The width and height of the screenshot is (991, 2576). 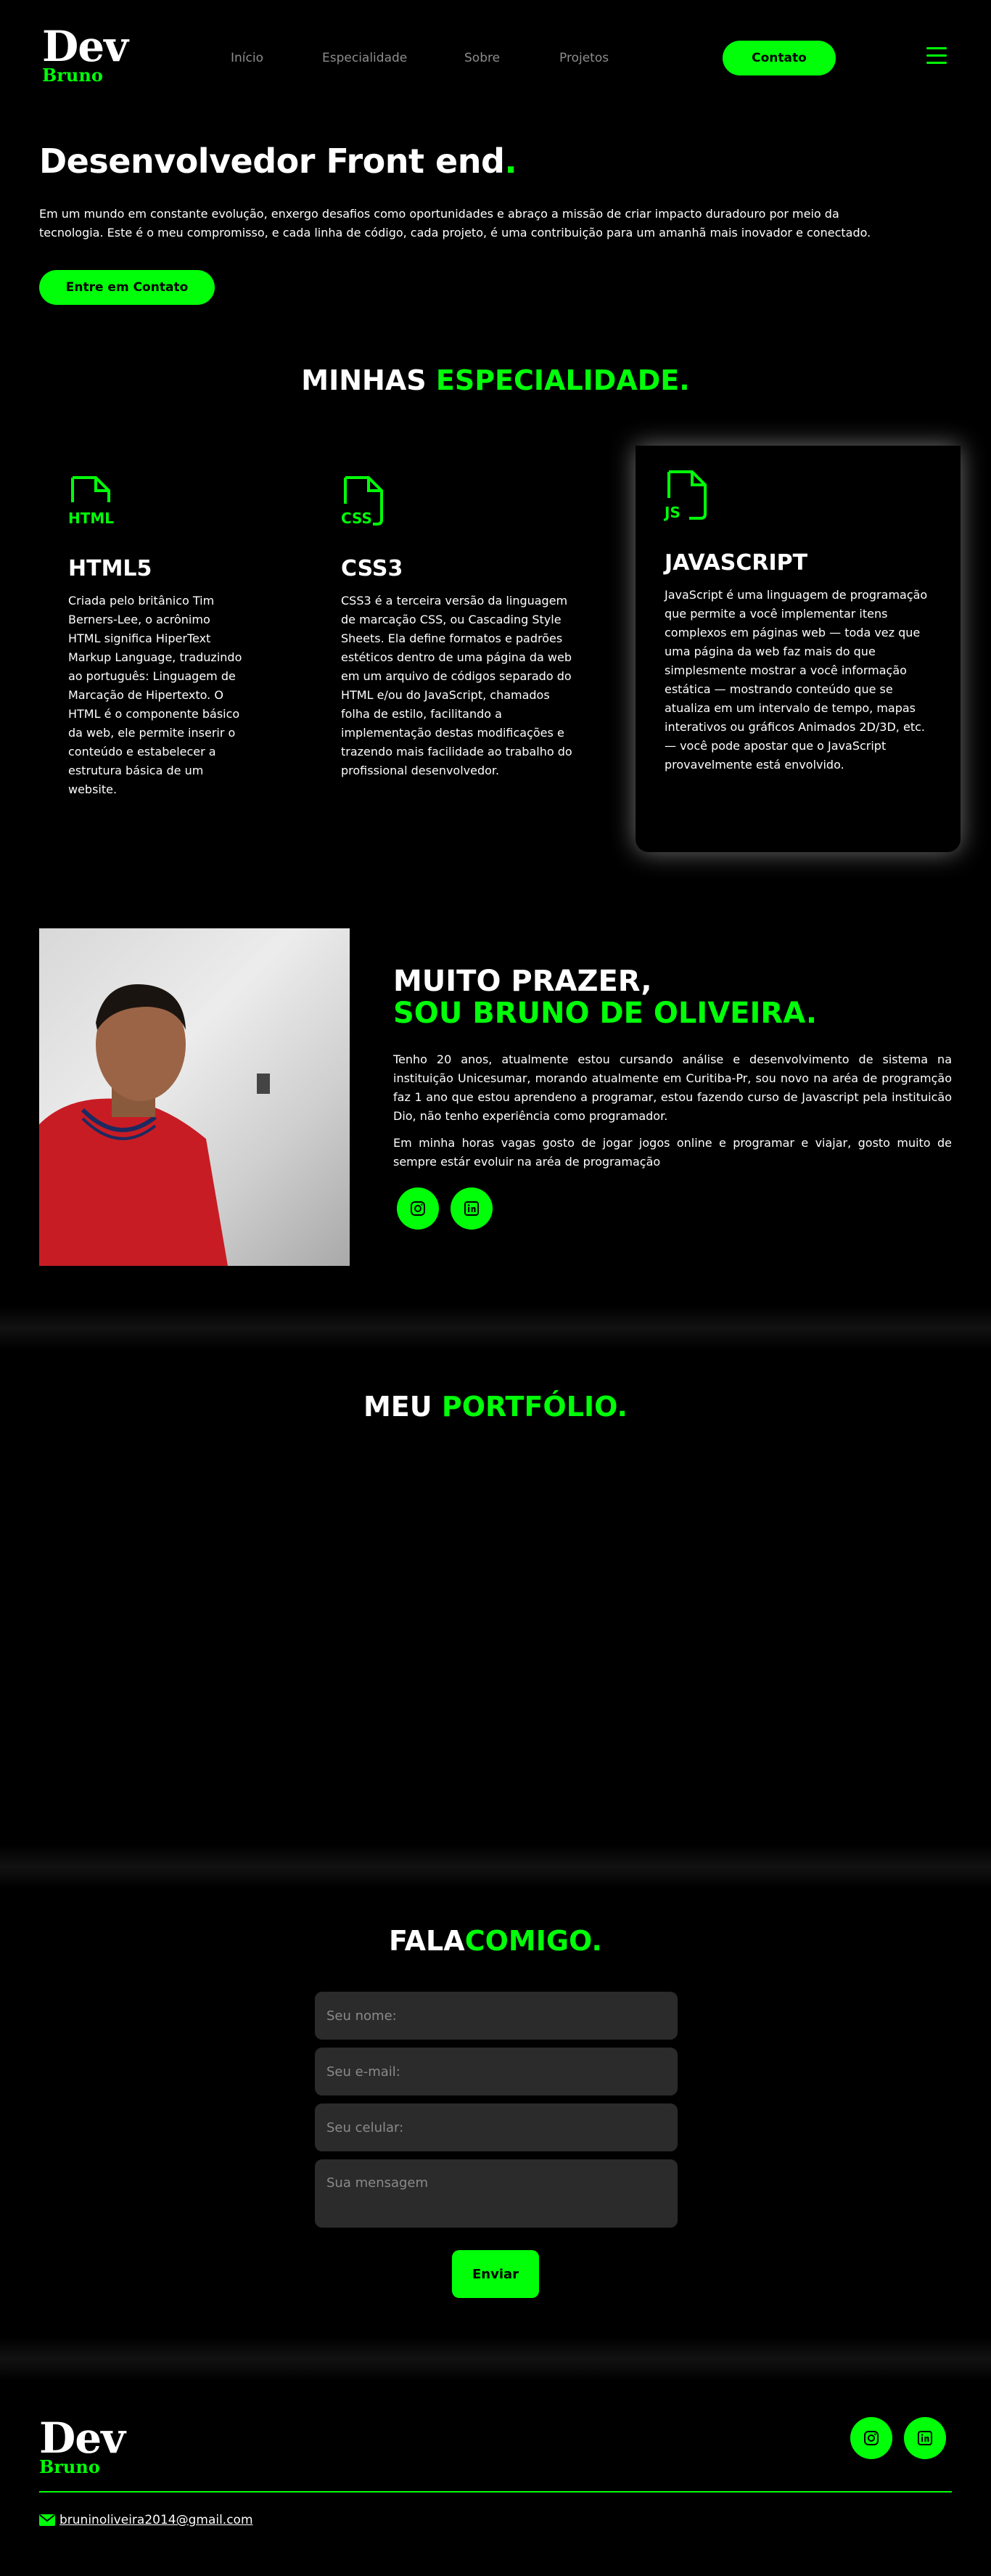 I want to click on phone-field, so click(x=496, y=2127).